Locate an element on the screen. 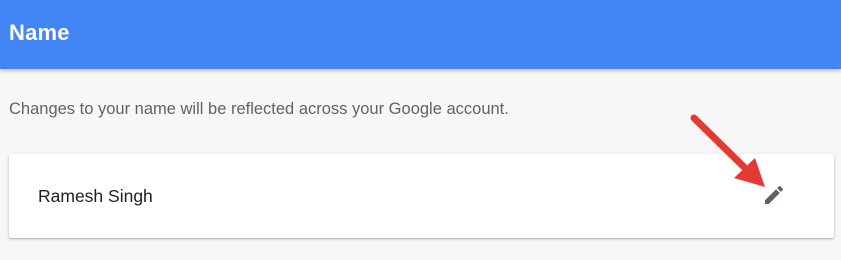 This screenshot has height=260, width=841. edit-name-button is located at coordinates (774, 195).